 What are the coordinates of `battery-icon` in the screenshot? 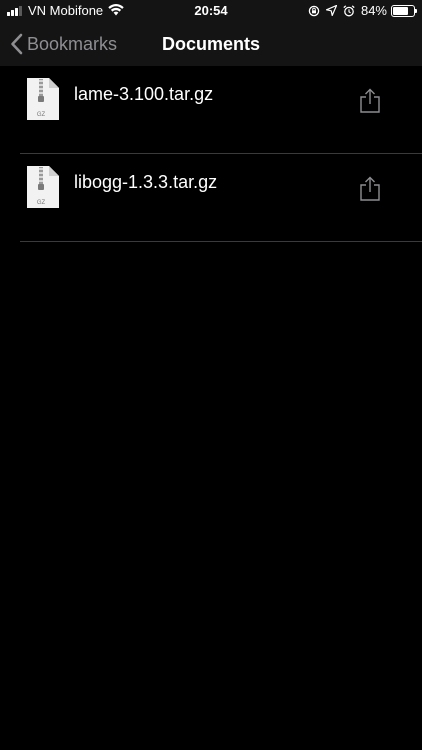 It's located at (404, 10).